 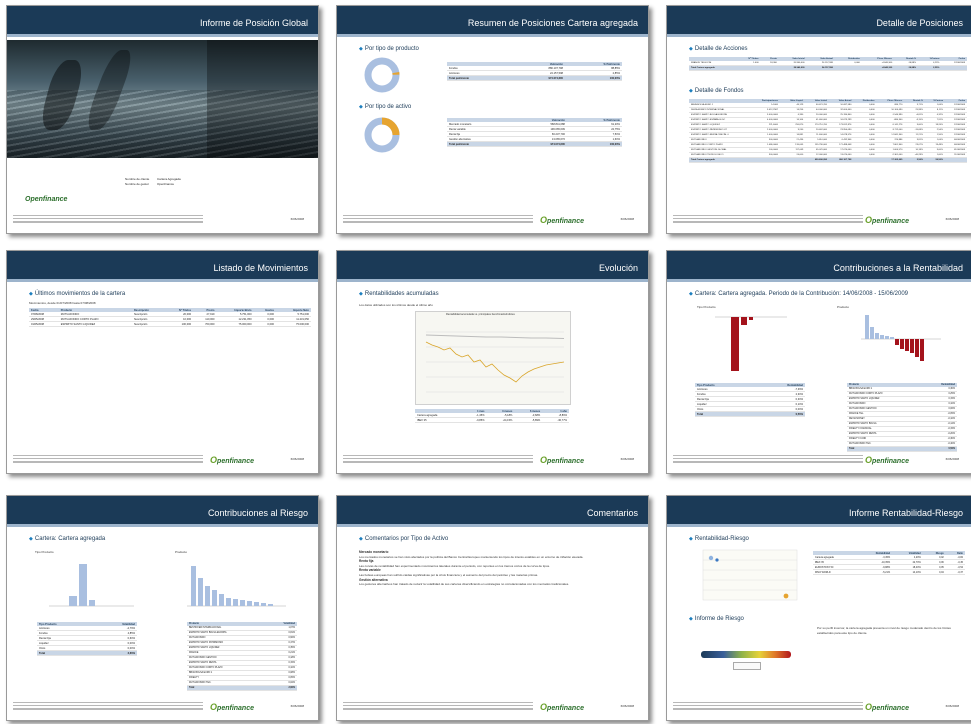 I want to click on section-title: Cartera: Cartera agregada, so click(x=67, y=539).